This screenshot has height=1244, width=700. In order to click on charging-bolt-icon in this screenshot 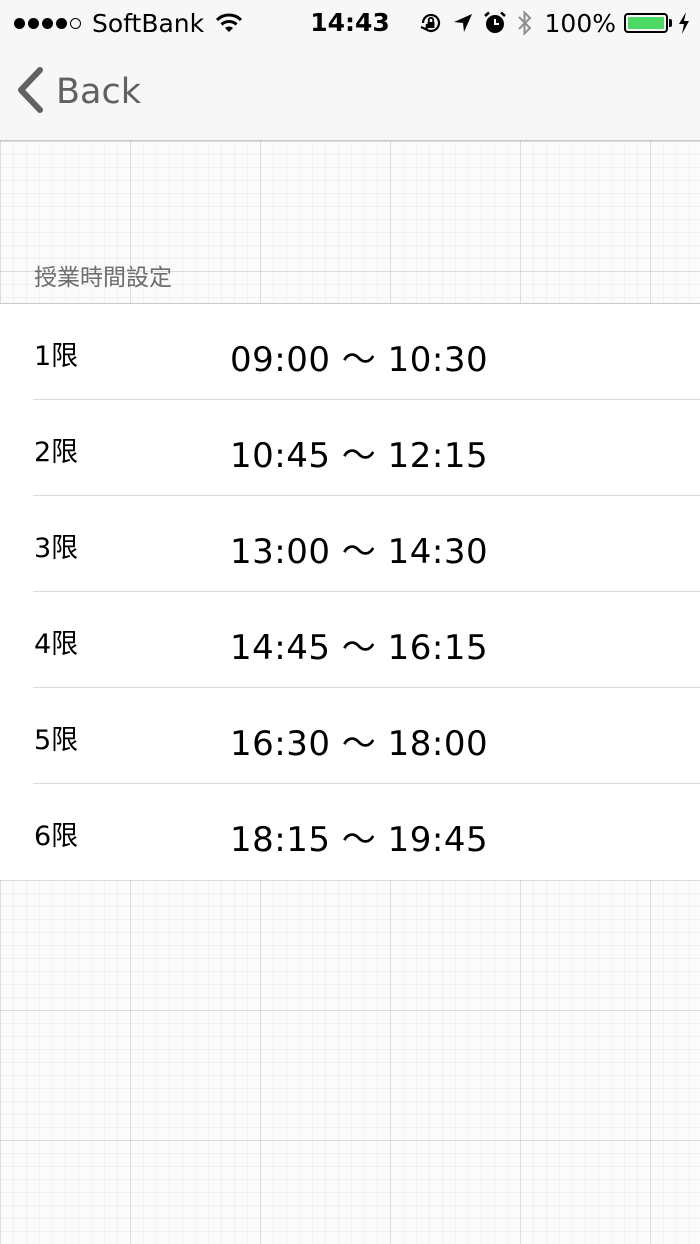, I will do `click(684, 23)`.